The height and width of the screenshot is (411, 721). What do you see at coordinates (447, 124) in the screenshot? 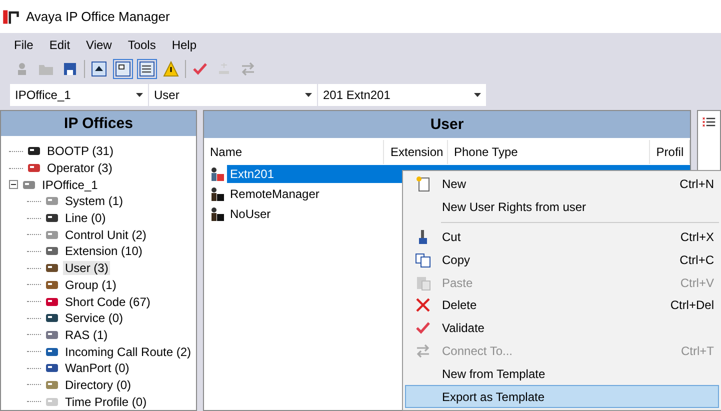
I see `panel-title: User` at bounding box center [447, 124].